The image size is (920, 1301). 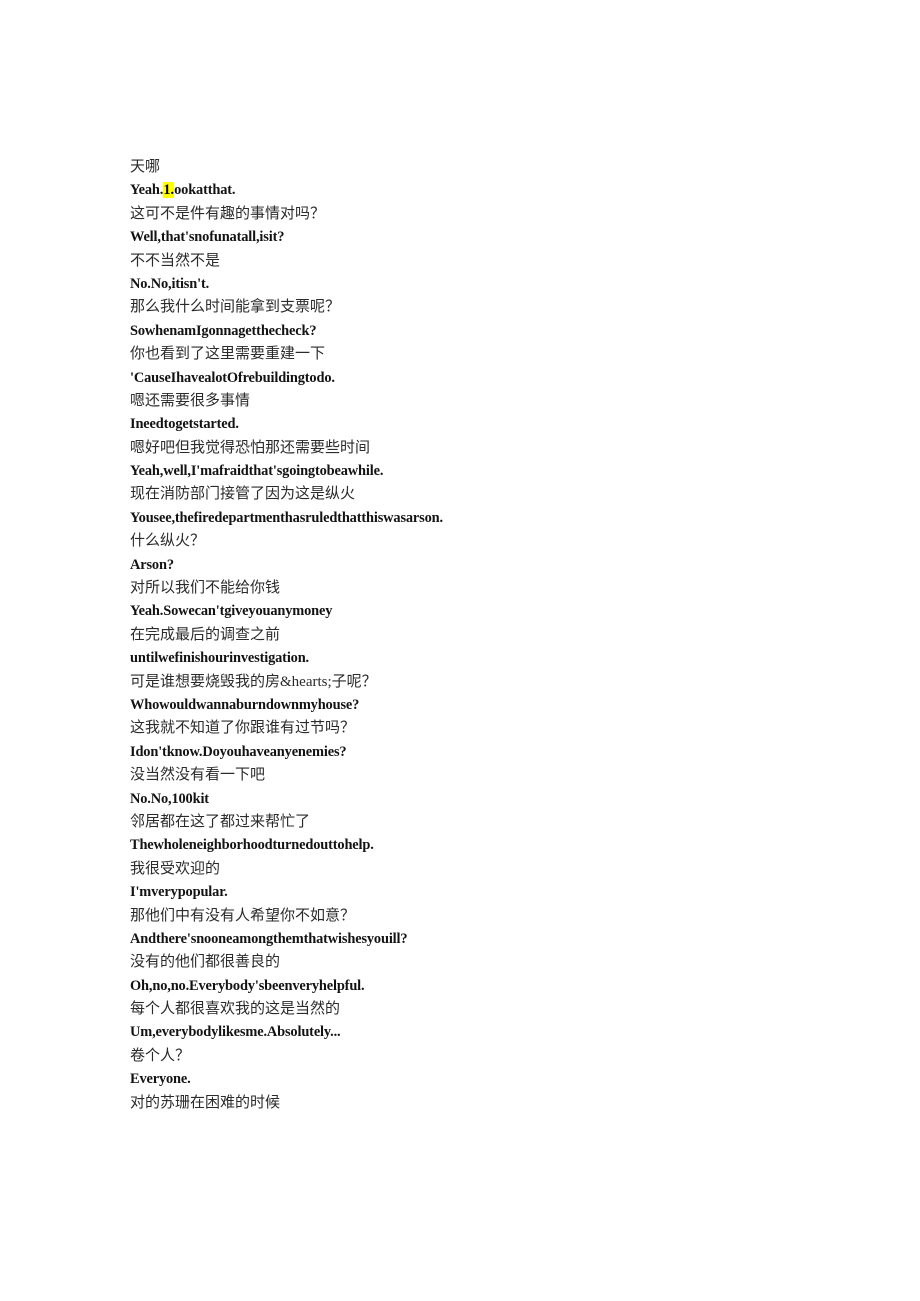 What do you see at coordinates (250, 447) in the screenshot?
I see `transcript-line-zh: 嗯好吧但我觉得恐怕那还需要些时间` at bounding box center [250, 447].